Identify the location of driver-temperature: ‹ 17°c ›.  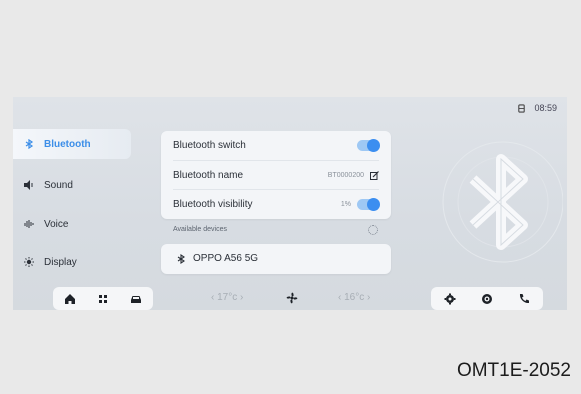
(227, 297).